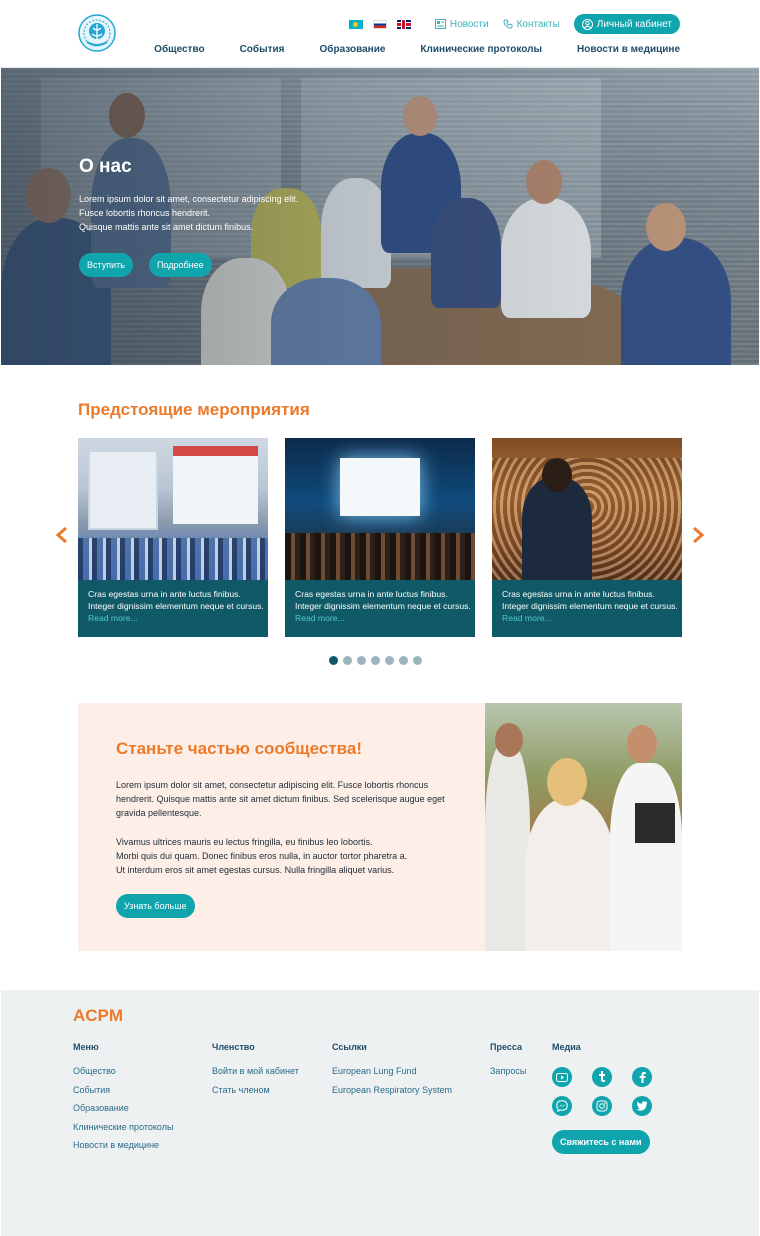  Describe the element at coordinates (698, 535) in the screenshot. I see `carousel-next-arrow-icon` at that location.